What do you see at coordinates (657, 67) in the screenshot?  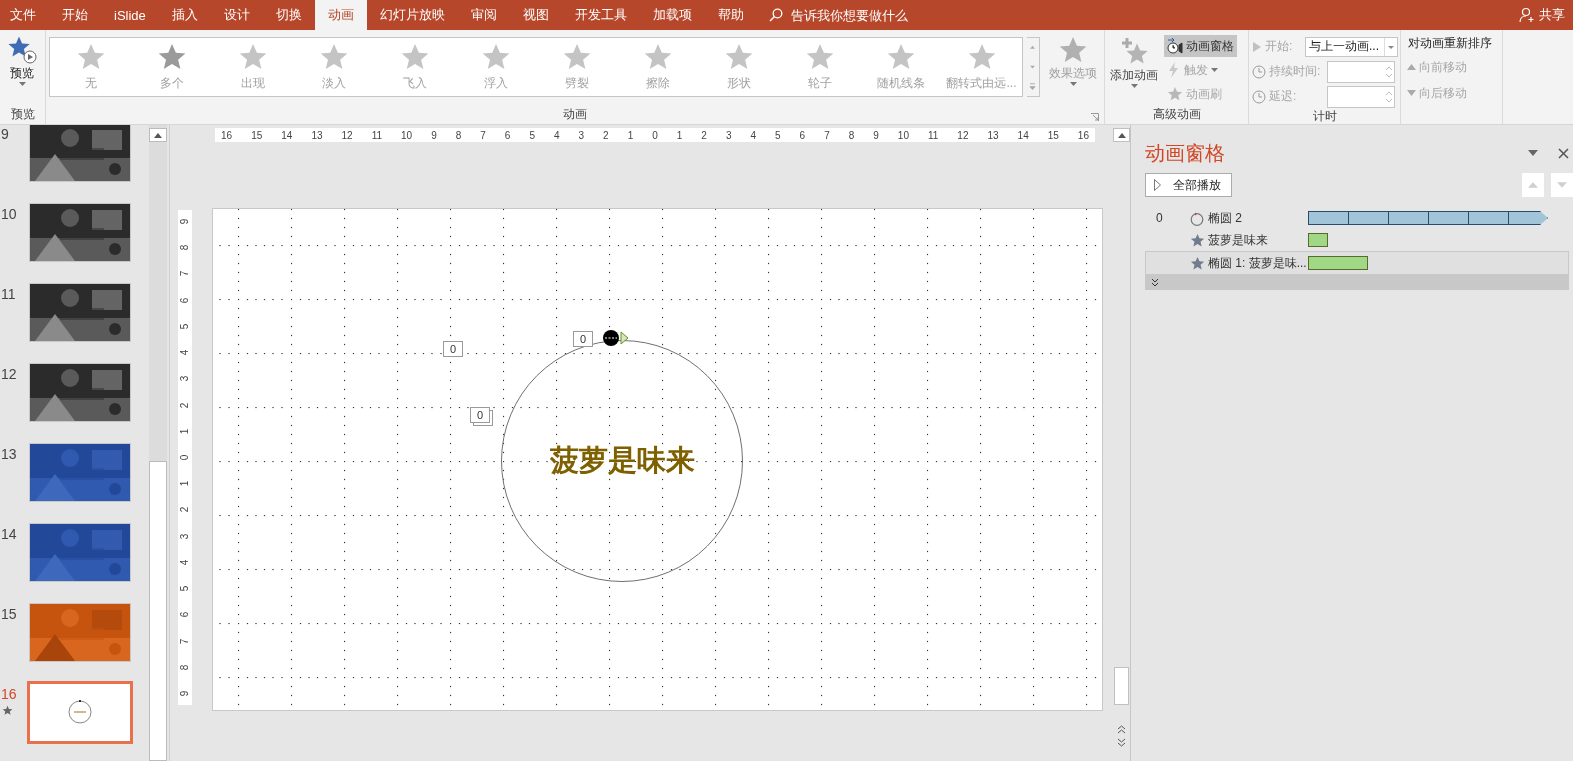 I see `effect-option: 擦除` at bounding box center [657, 67].